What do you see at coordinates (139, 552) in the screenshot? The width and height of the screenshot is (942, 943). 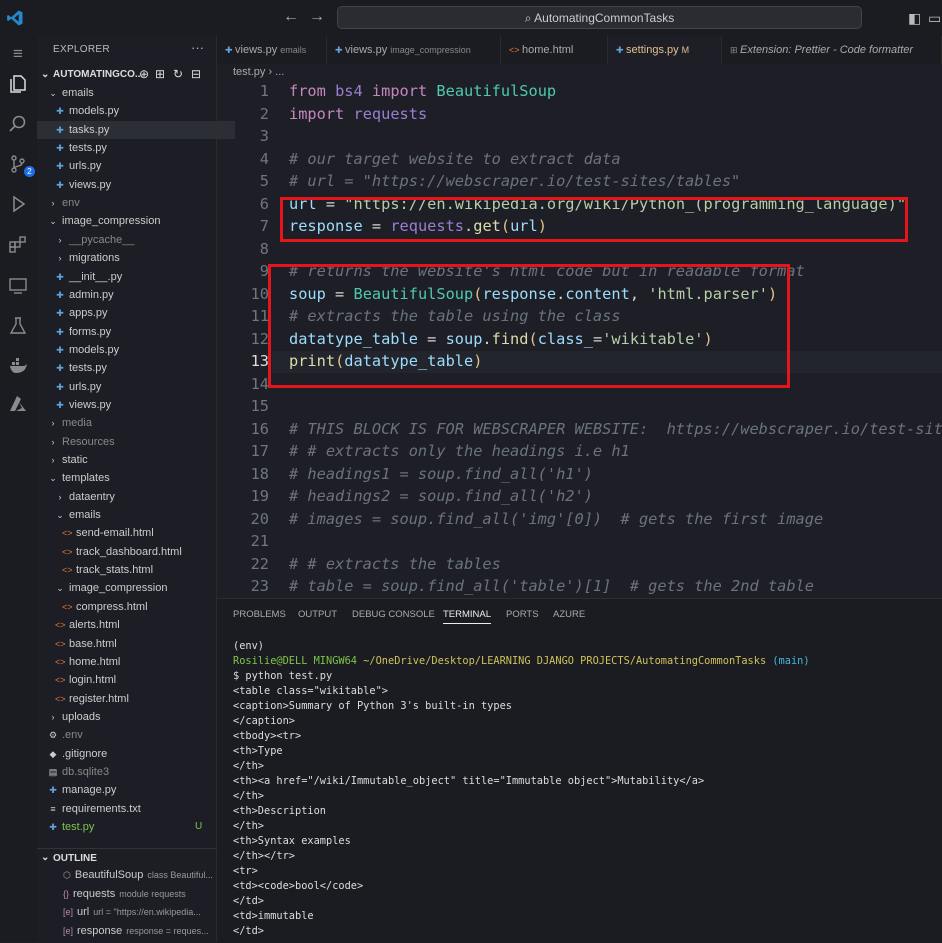 I see `tree-item: <> track_dashboard.html` at bounding box center [139, 552].